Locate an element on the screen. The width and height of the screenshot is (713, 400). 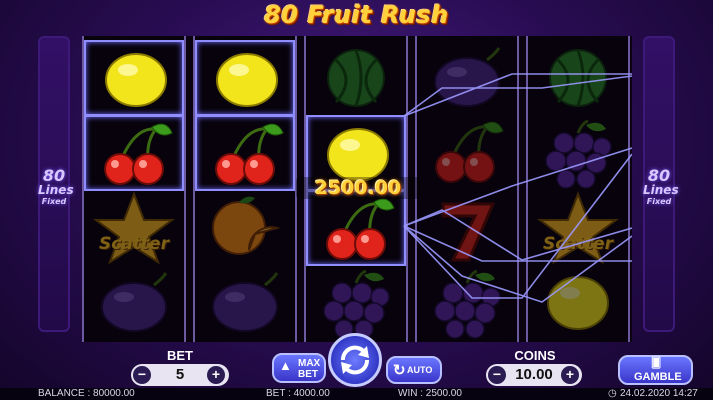
arrow-up-icon: ▲ is located at coordinates (285, 365).